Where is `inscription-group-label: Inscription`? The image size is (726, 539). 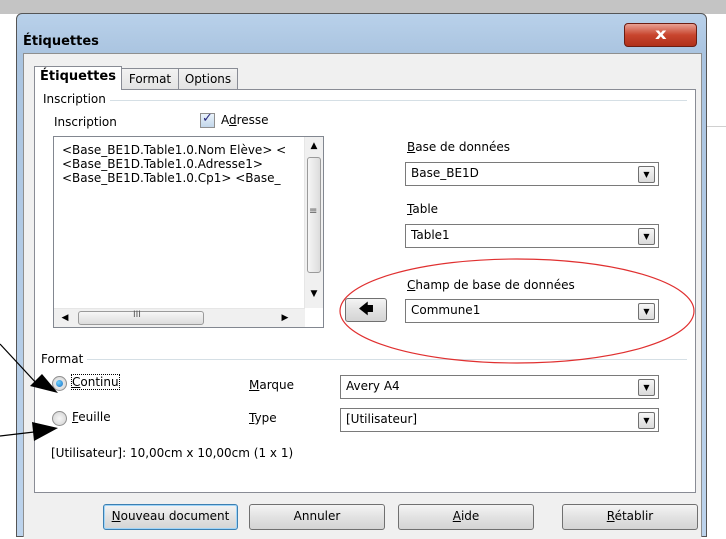
inscription-group-label: Inscription is located at coordinates (76, 99).